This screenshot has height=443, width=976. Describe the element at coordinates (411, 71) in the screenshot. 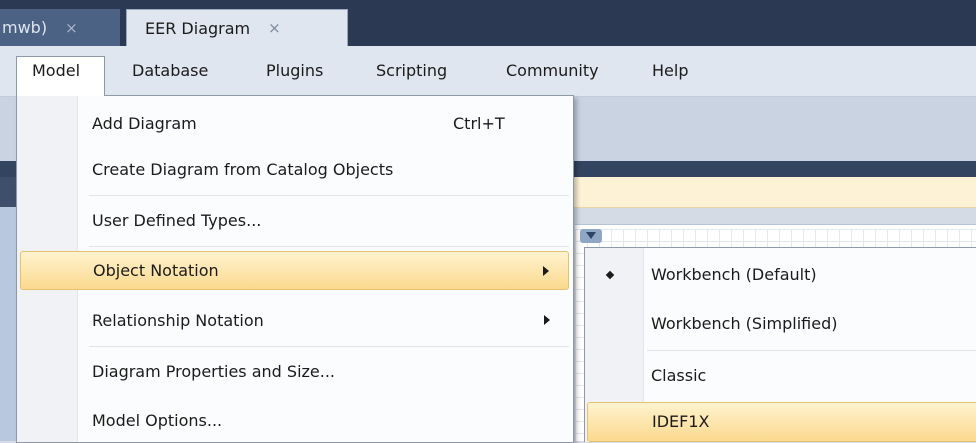

I see `menu-scripting: Scripting` at that location.